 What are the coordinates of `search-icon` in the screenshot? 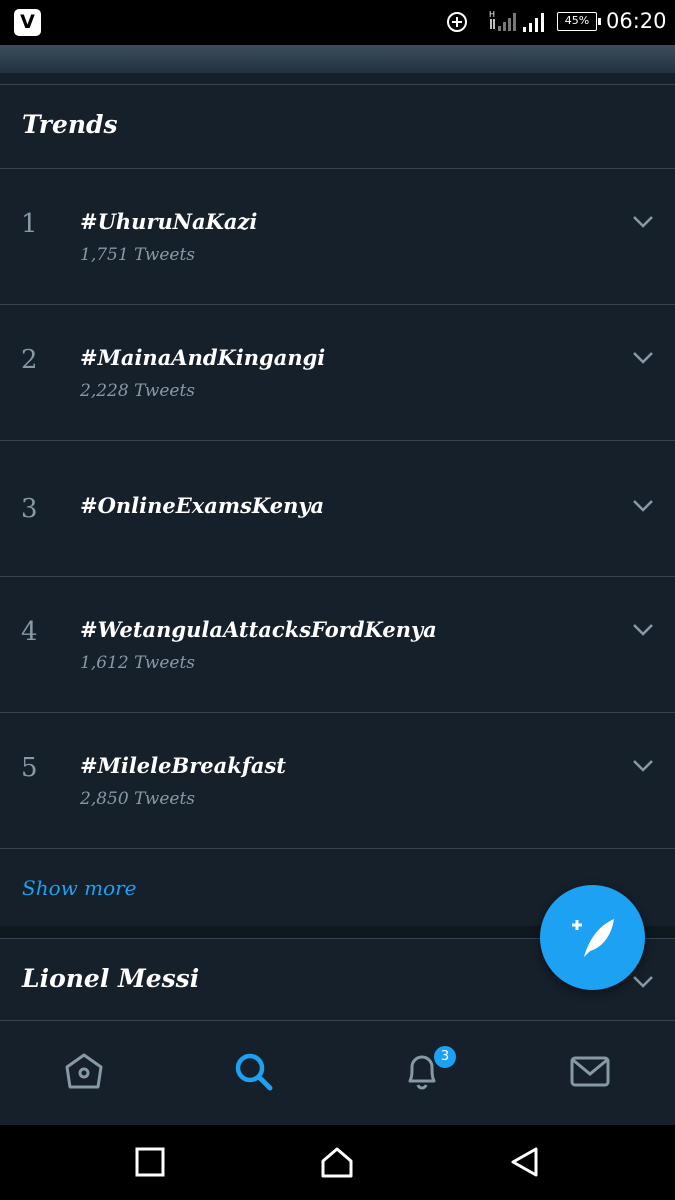 It's located at (254, 1072).